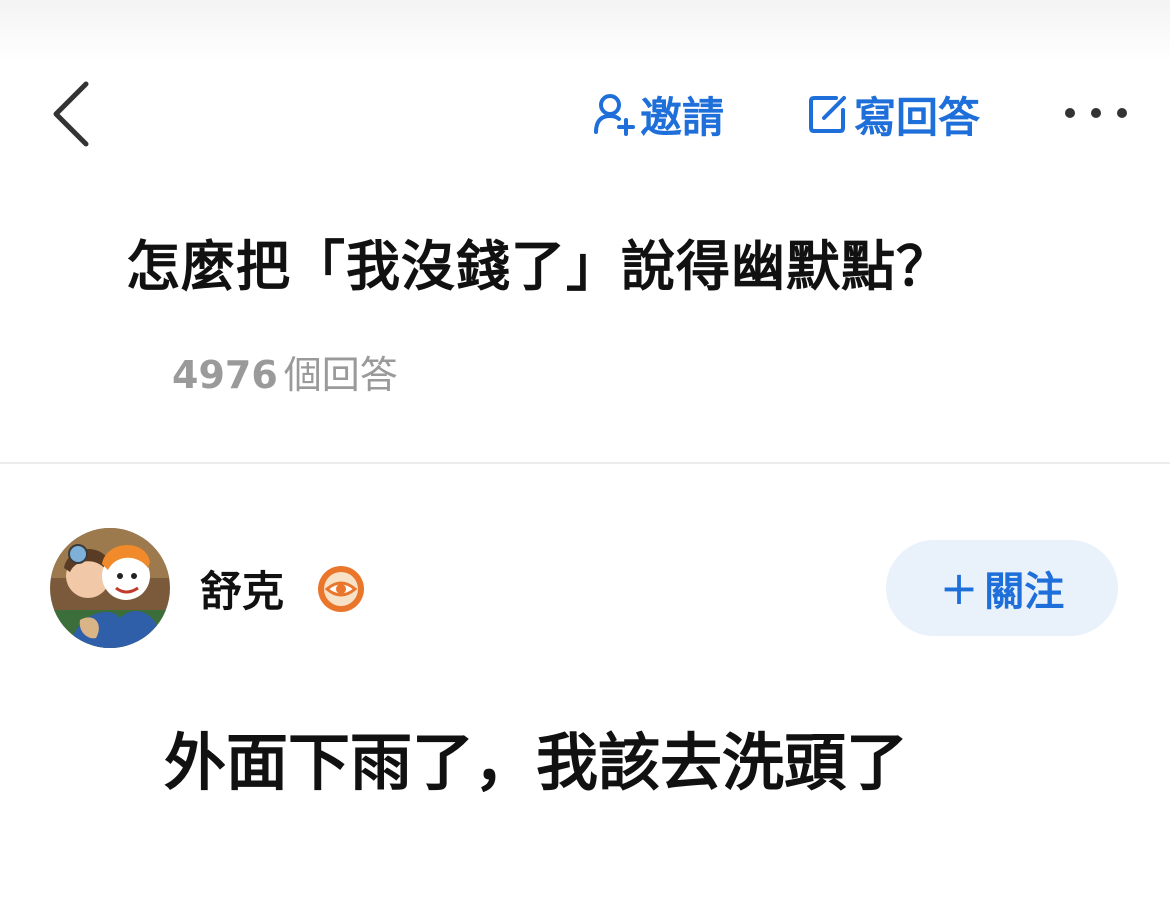  I want to click on write-answer-button: 寫回答, so click(893, 114).